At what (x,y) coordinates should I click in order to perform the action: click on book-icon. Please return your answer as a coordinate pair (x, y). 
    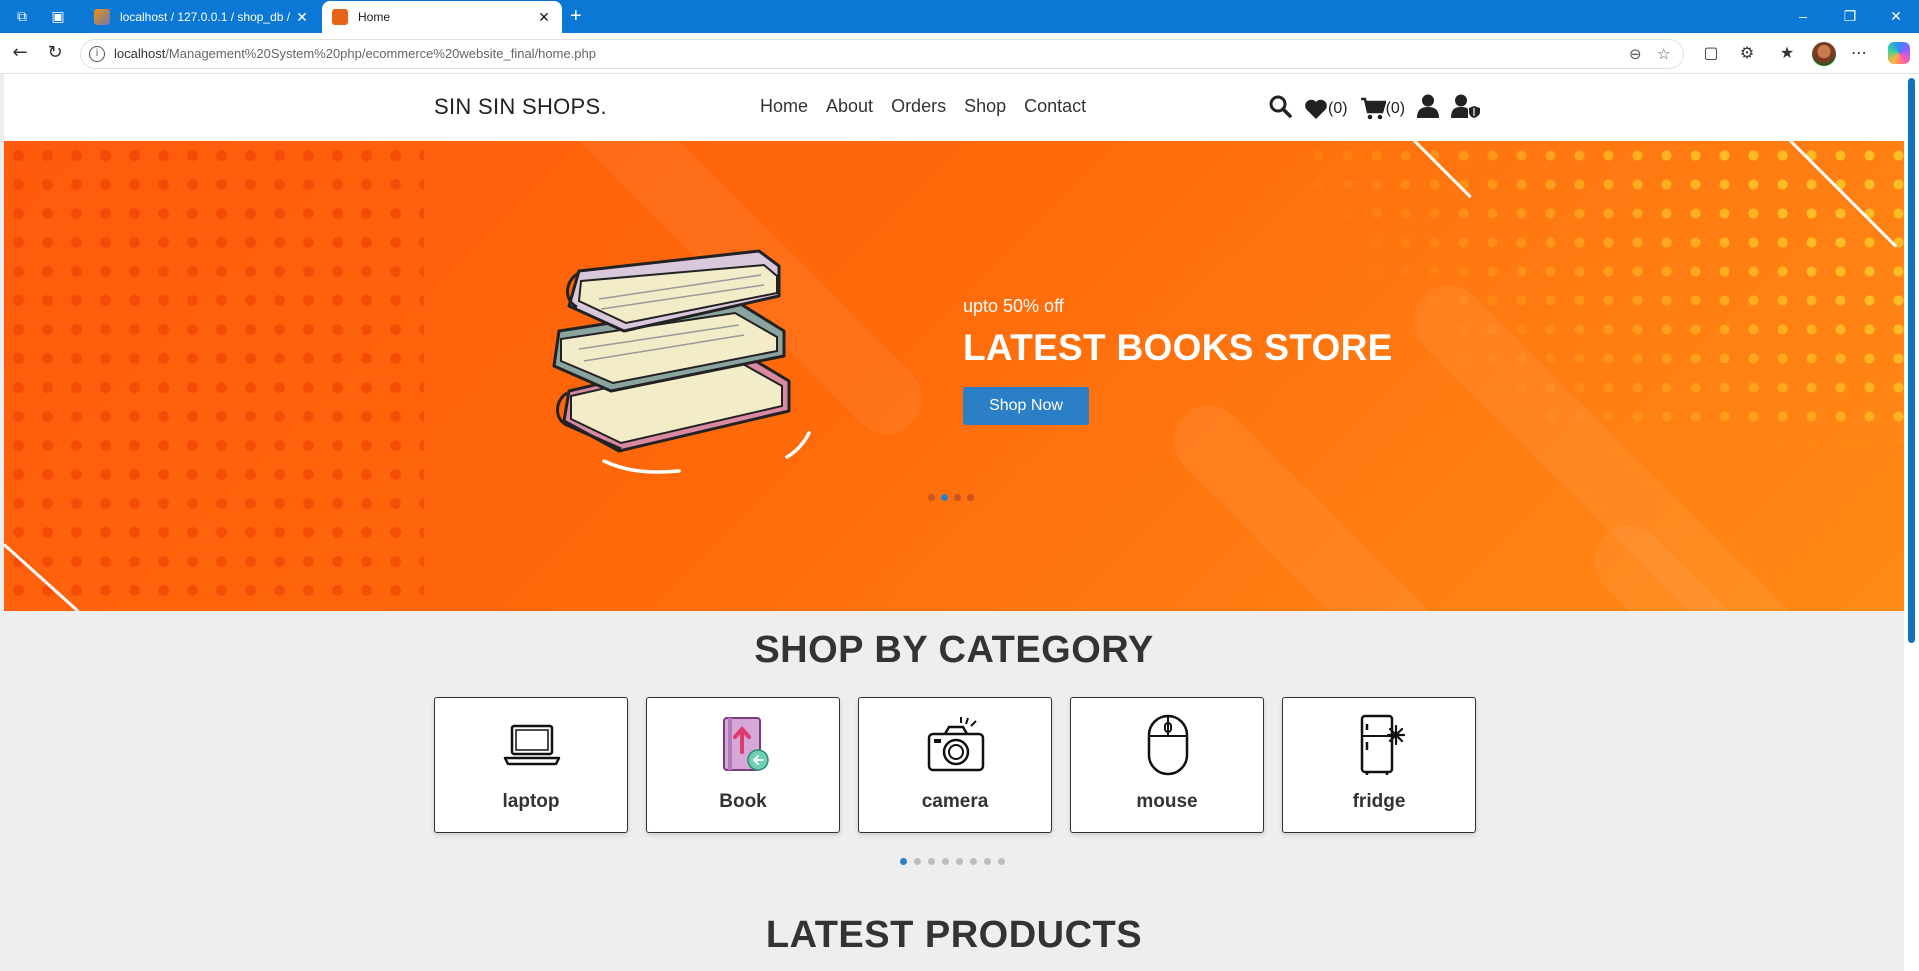
    Looking at the image, I should click on (746, 744).